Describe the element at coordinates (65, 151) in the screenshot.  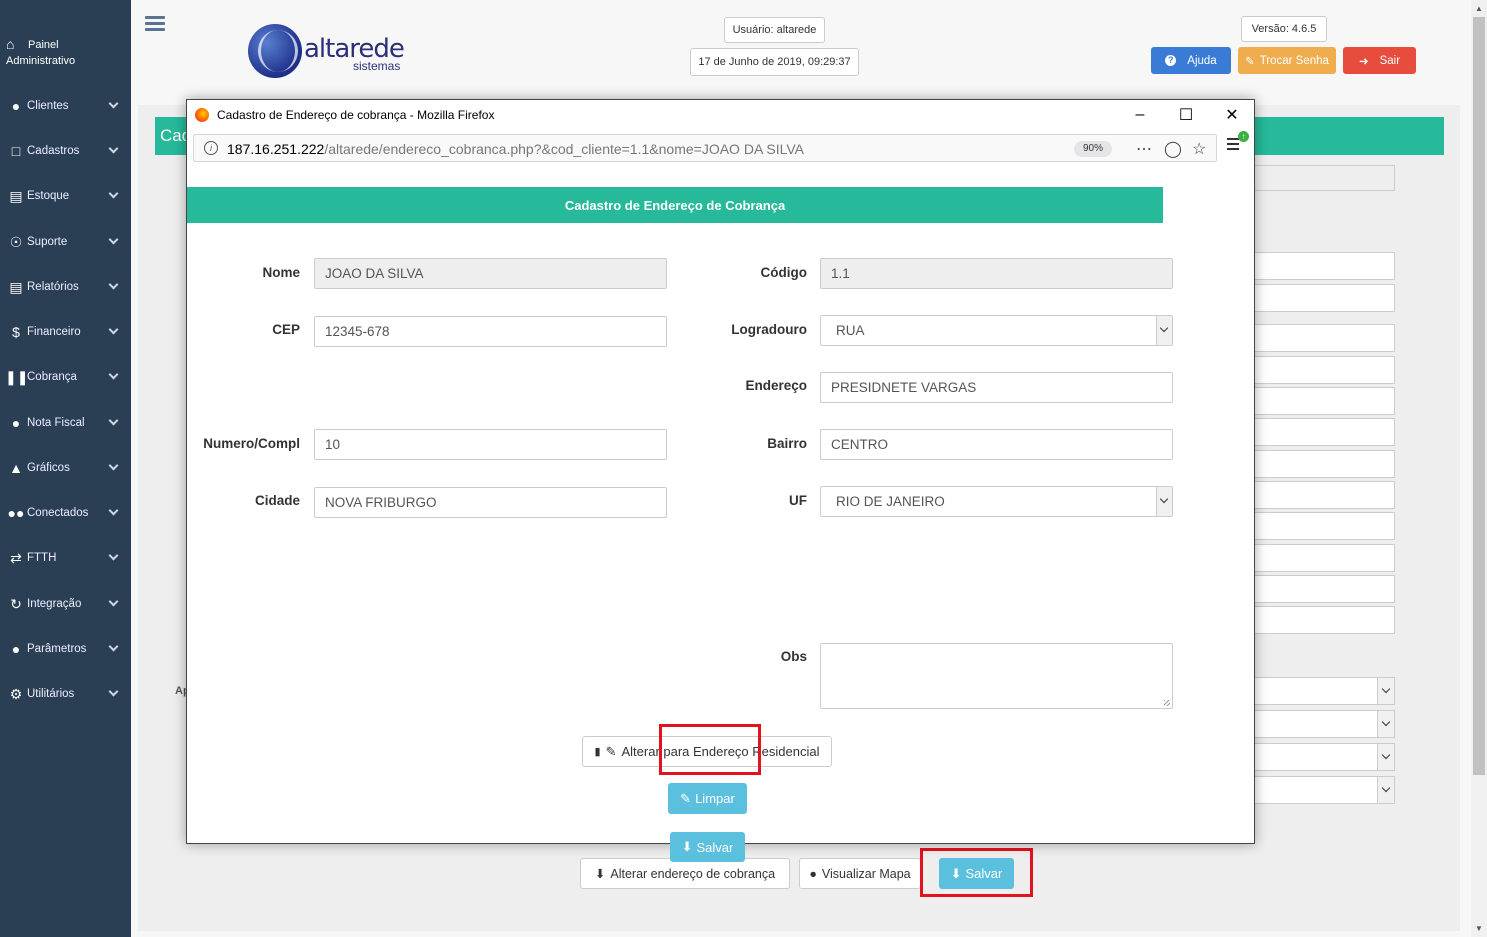
I see `sidebar-item-cadastros: □ Cadastros` at that location.